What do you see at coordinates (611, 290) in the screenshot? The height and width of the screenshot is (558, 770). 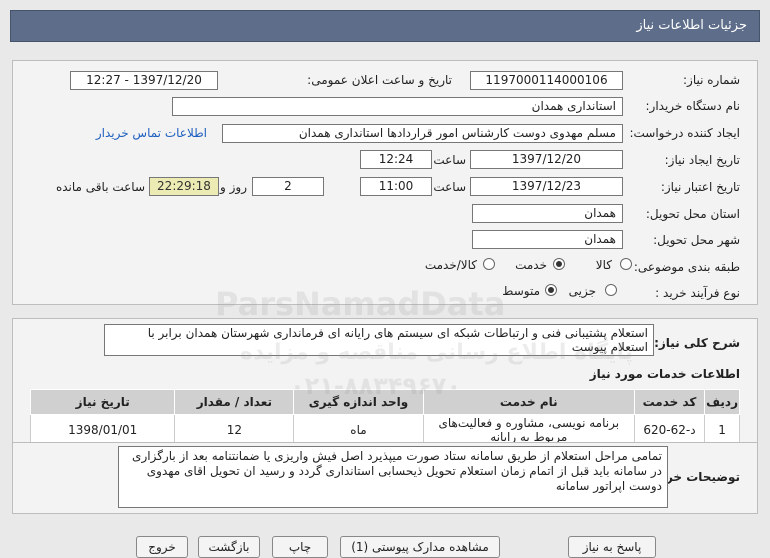 I see `process-radio-minor` at bounding box center [611, 290].